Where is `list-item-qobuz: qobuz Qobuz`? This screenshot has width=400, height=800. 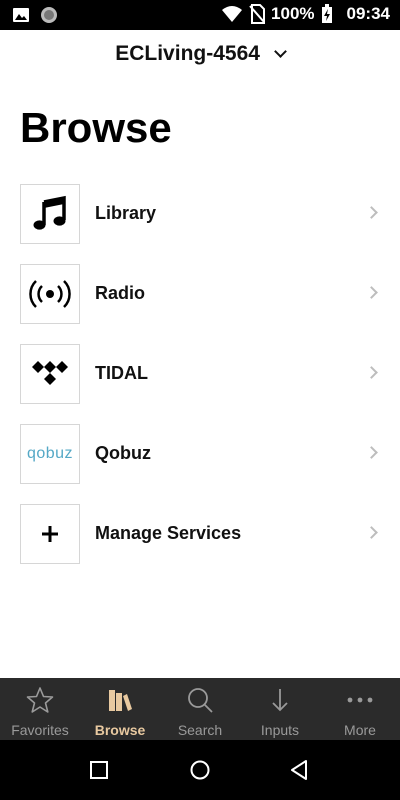 list-item-qobuz: qobuz Qobuz is located at coordinates (200, 454).